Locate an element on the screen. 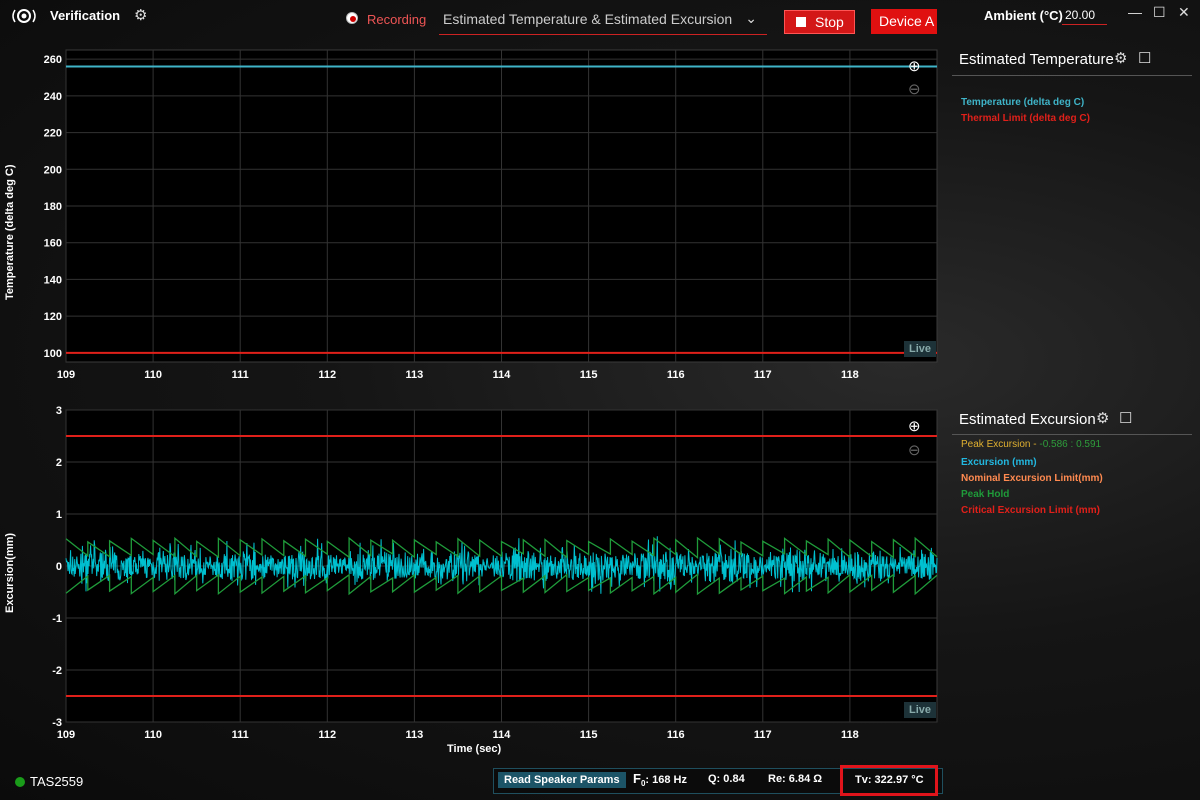 The image size is (1200, 800). y-tick-label: 100 is located at coordinates (53, 354).